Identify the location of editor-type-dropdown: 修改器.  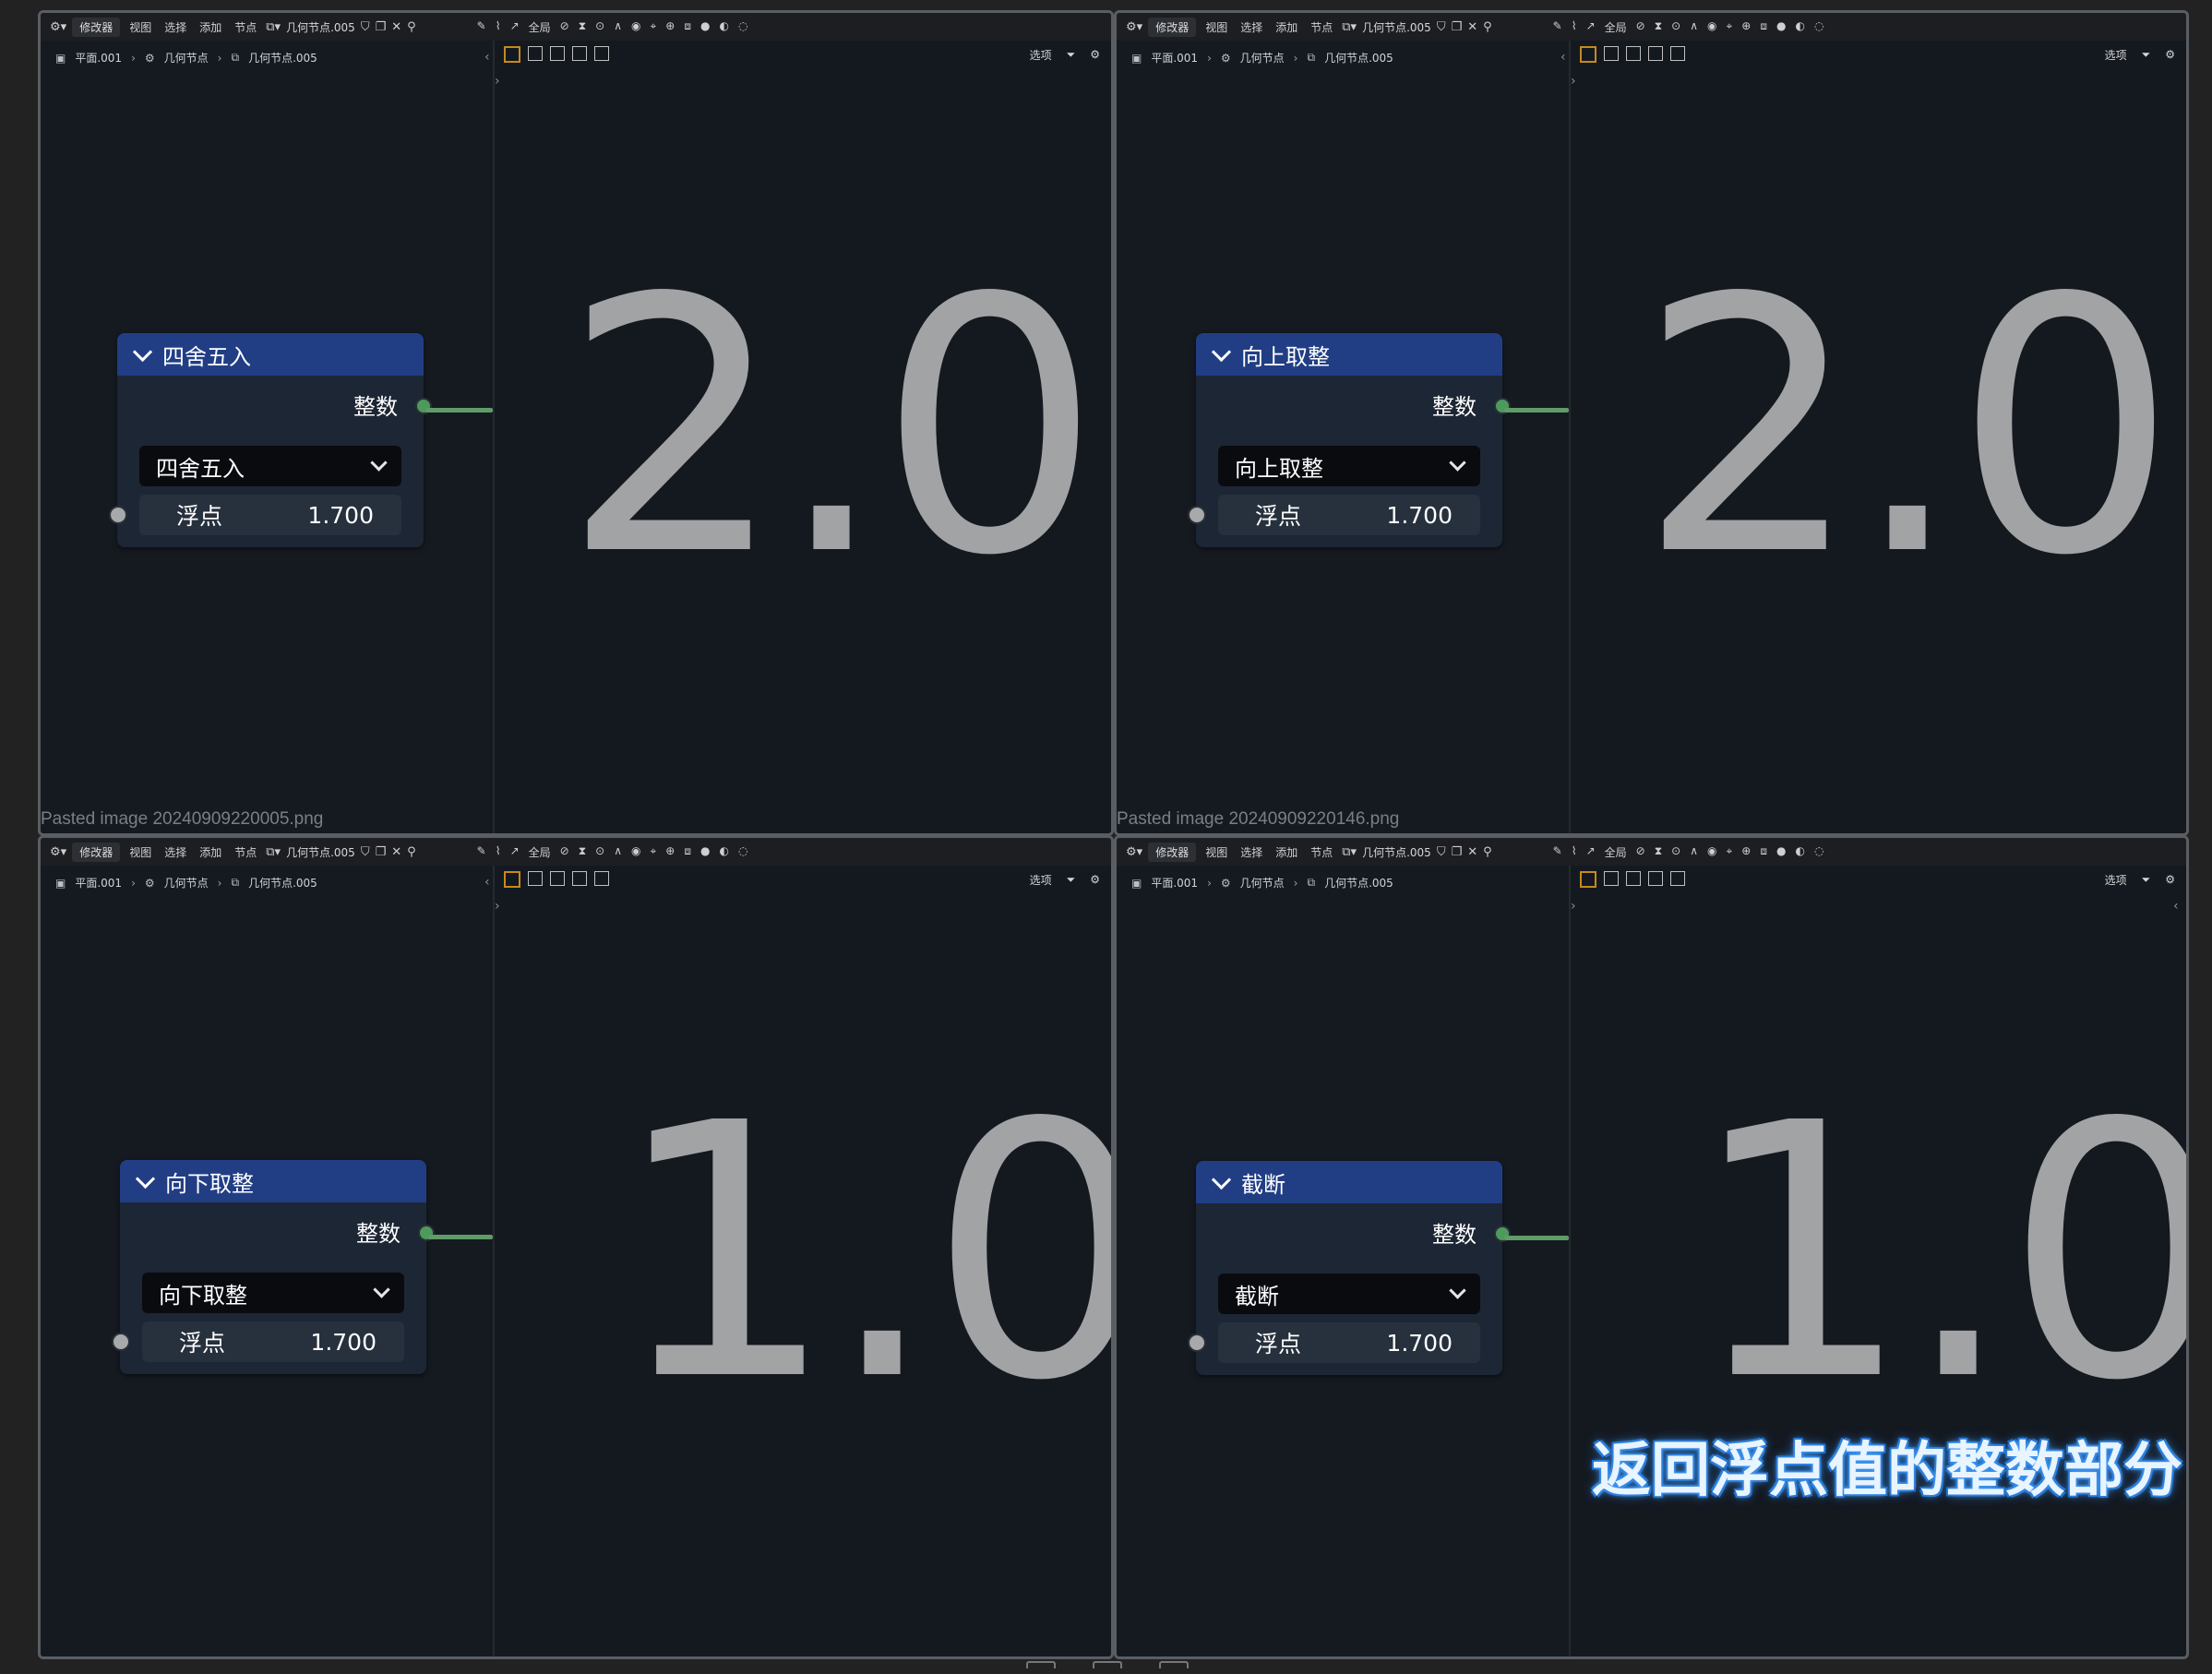
(96, 852).